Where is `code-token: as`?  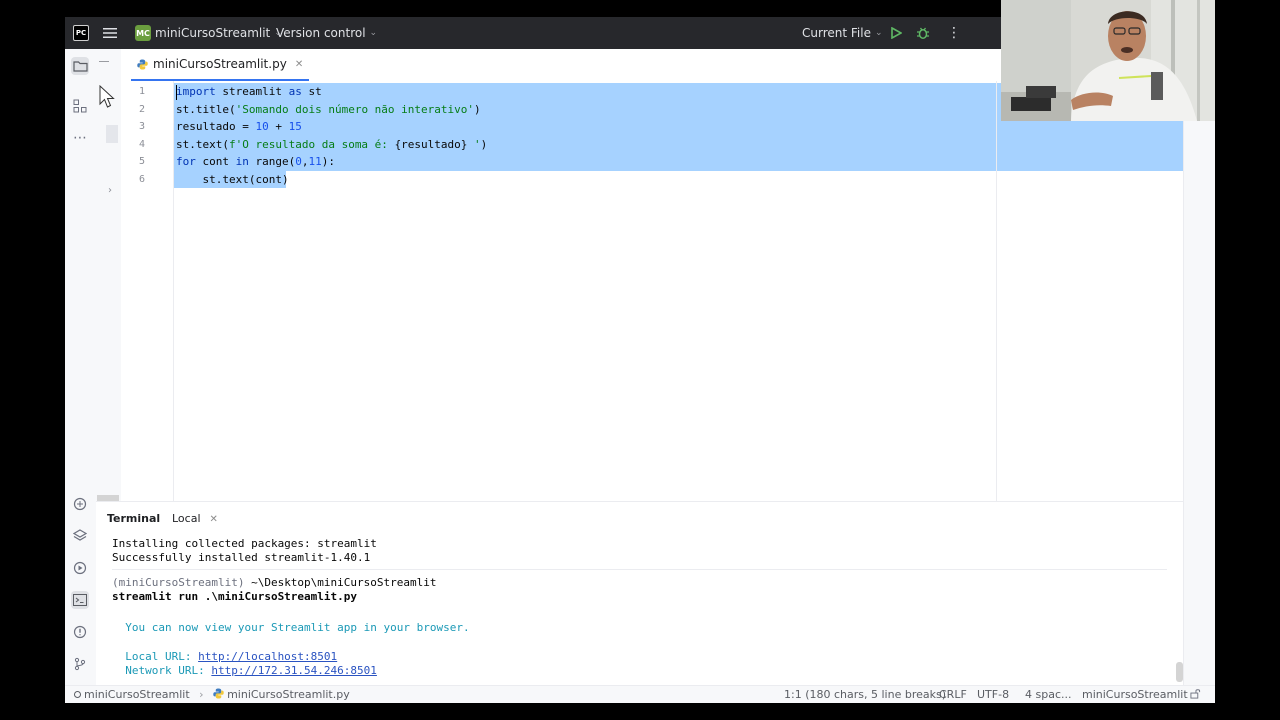 code-token: as is located at coordinates (295, 91).